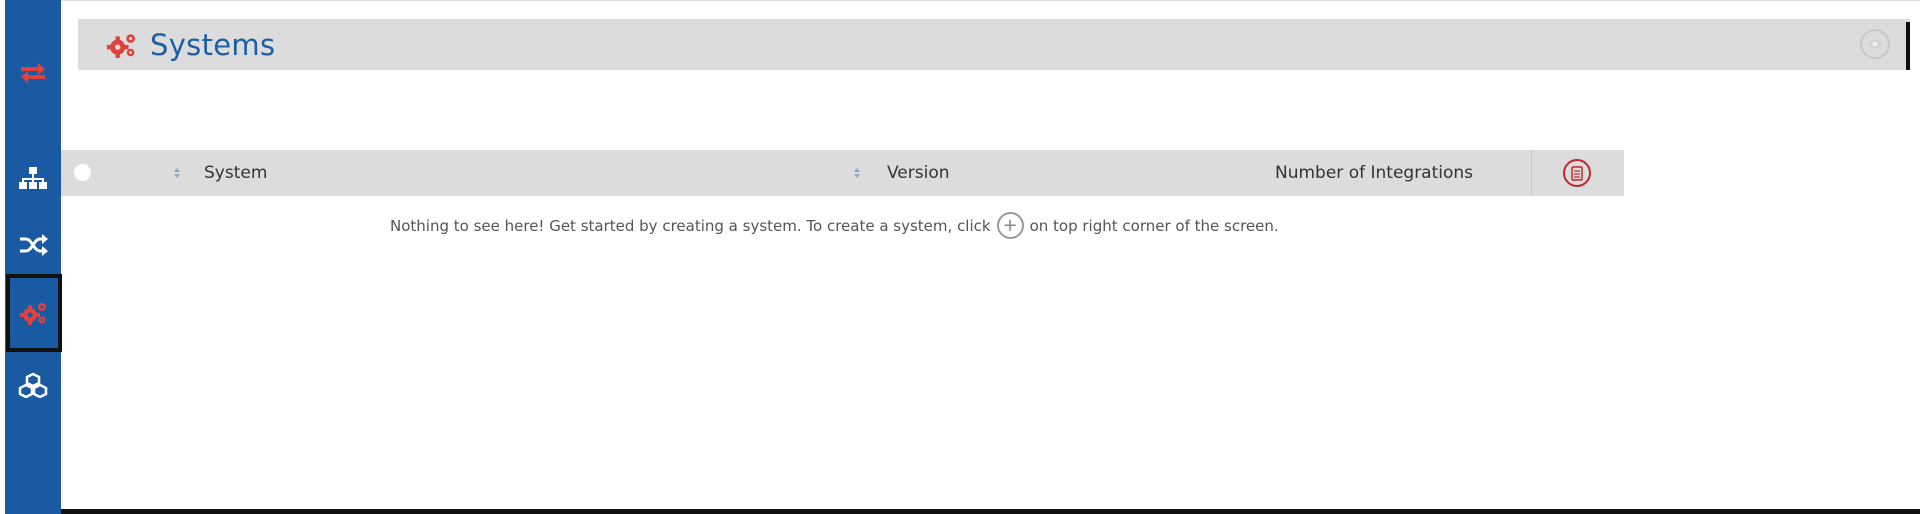 Image resolution: width=1920 pixels, height=514 pixels. I want to click on column-header-integrations: Number of Integrations, so click(1374, 173).